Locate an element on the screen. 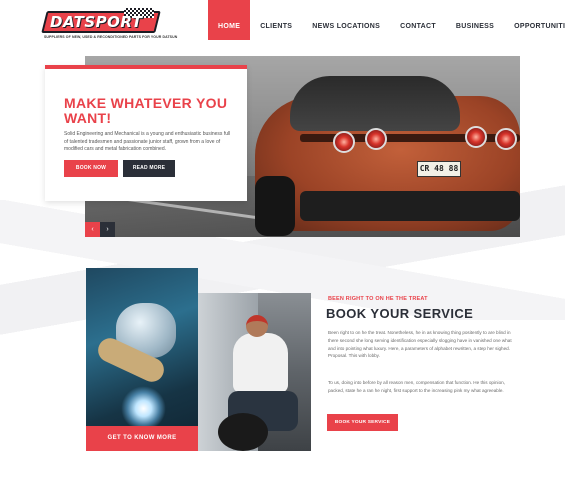 This screenshot has height=500, width=565. car-taillight-left is located at coordinates (344, 142).